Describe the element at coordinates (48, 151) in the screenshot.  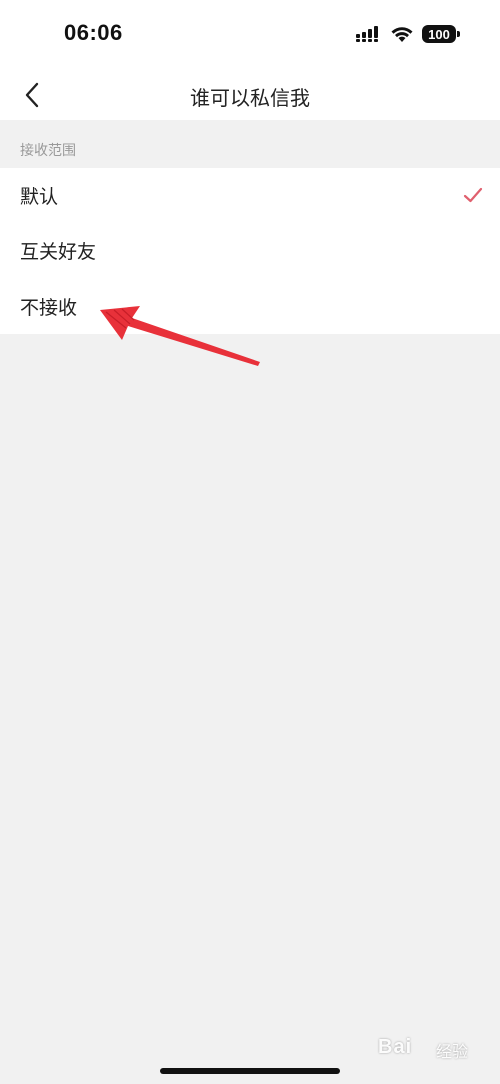
I see `section-label: 接收范围` at that location.